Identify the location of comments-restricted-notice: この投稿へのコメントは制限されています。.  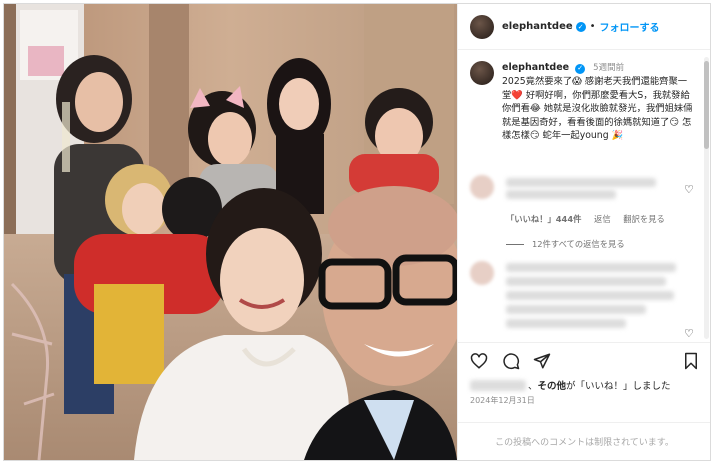
(584, 441).